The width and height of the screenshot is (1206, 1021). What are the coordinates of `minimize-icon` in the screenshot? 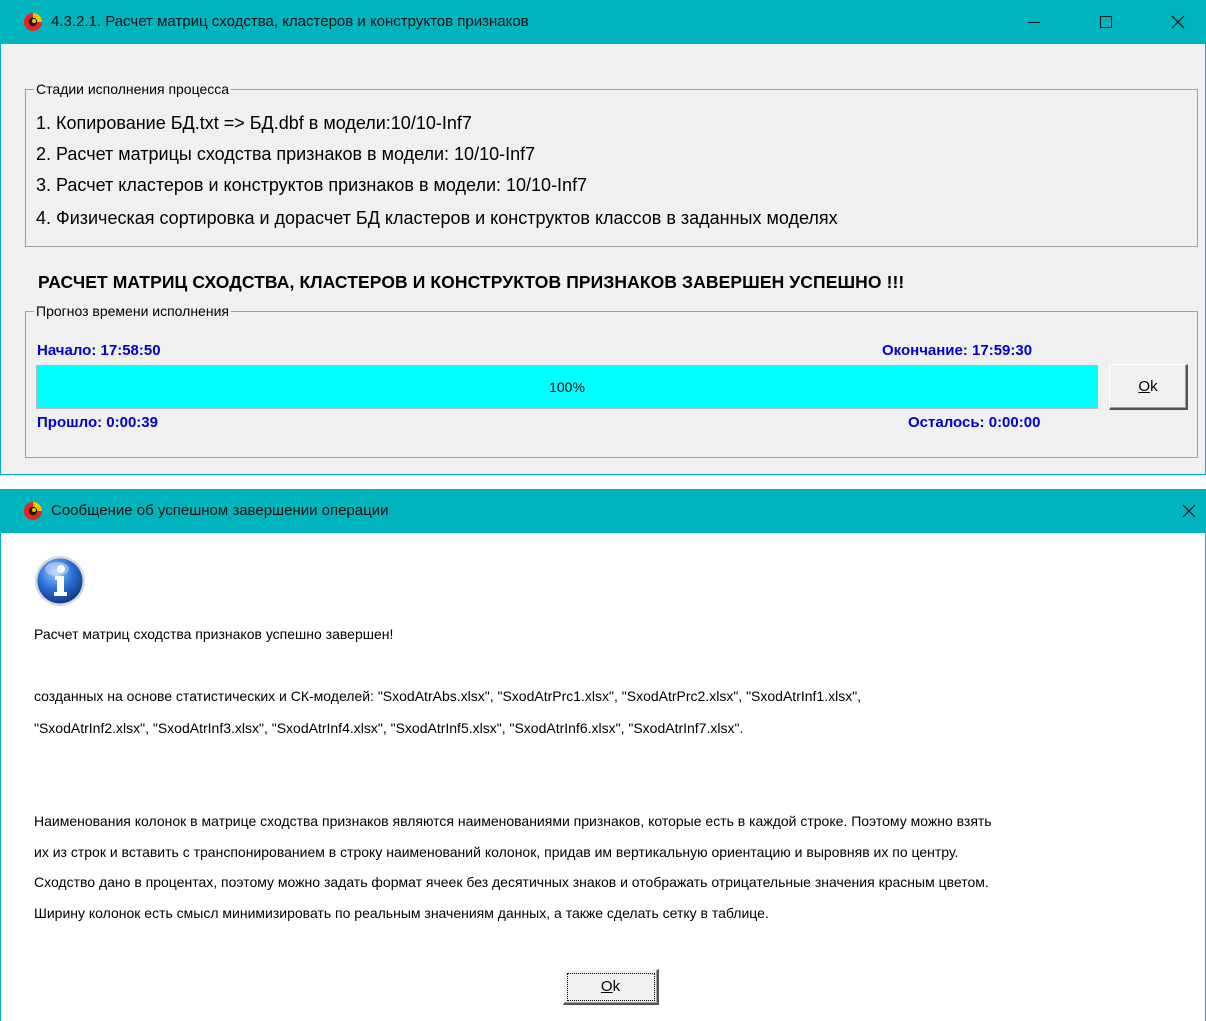 It's located at (1034, 22).